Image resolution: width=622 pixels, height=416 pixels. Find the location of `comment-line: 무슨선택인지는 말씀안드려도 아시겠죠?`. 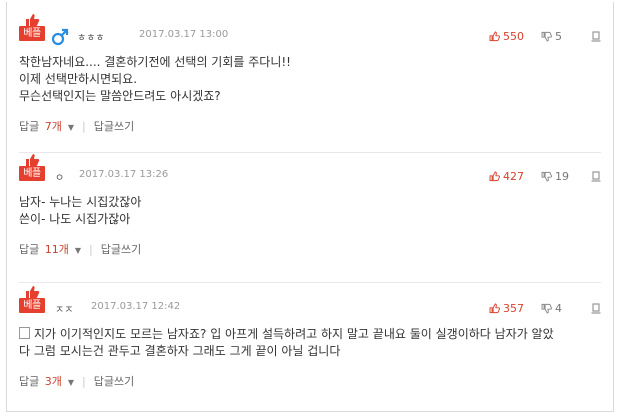

comment-line: 무슨선택인지는 말씀안드려도 아시겠죠? is located at coordinates (120, 96).